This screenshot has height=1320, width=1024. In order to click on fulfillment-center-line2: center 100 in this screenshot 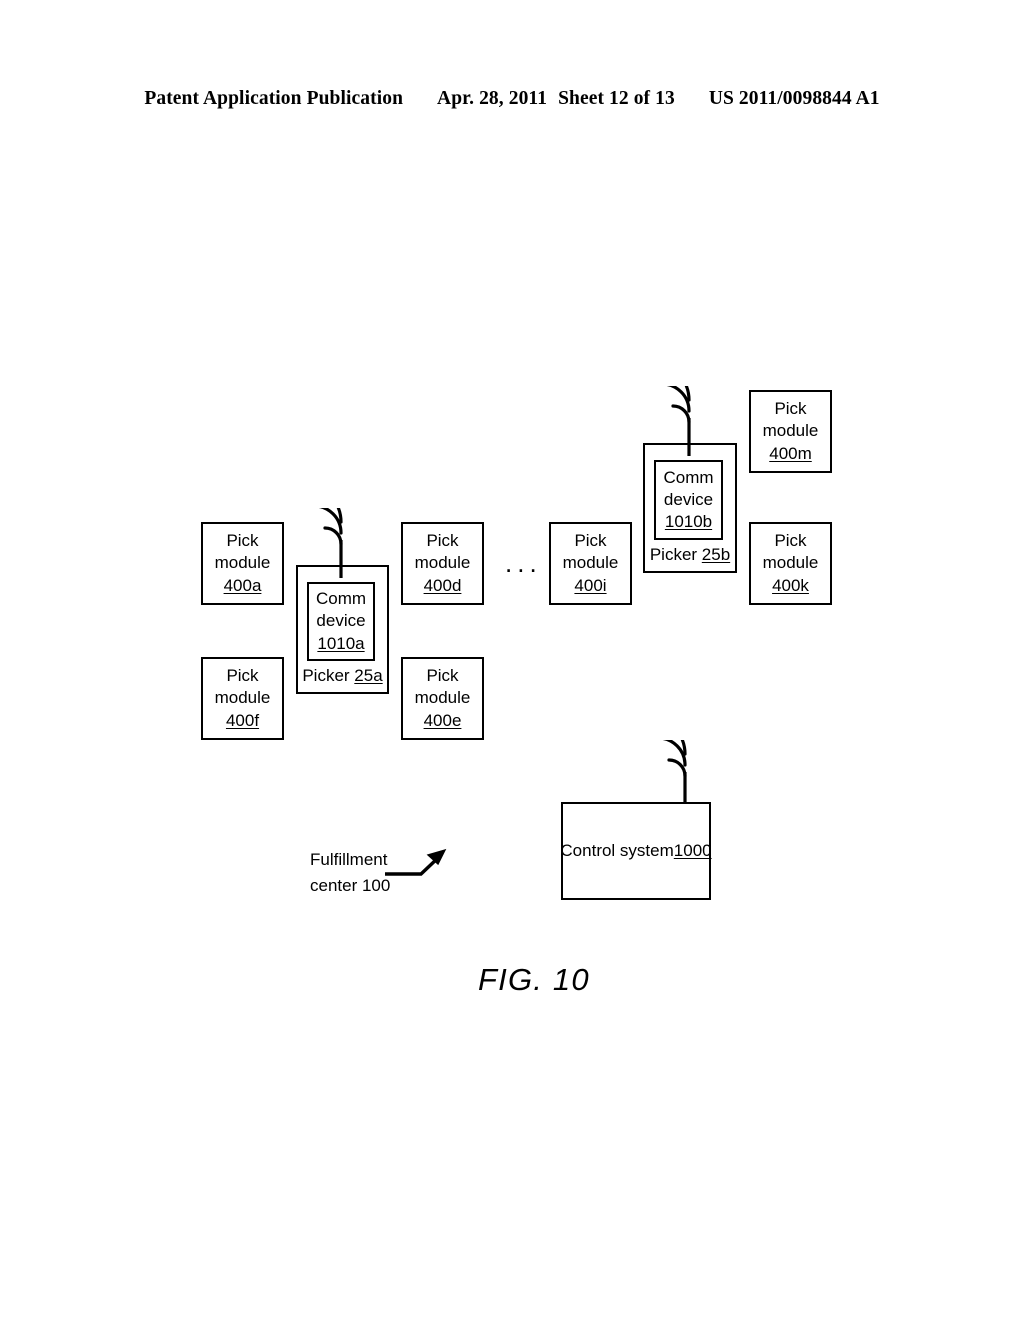, I will do `click(350, 885)`.